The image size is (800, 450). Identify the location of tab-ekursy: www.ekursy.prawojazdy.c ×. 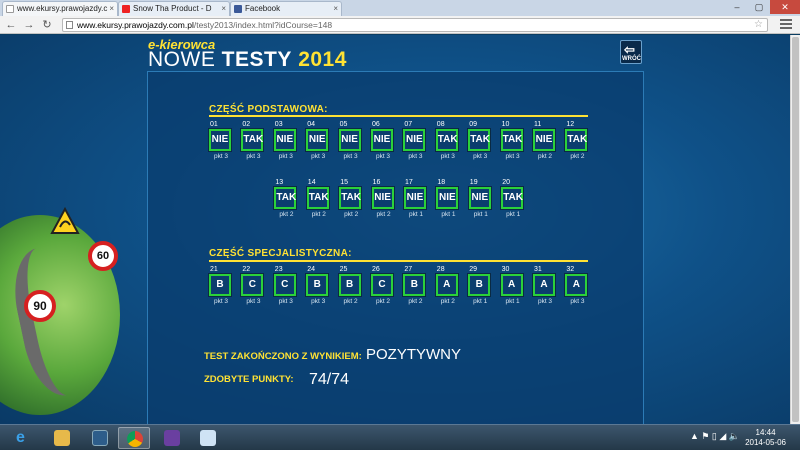
(60, 8).